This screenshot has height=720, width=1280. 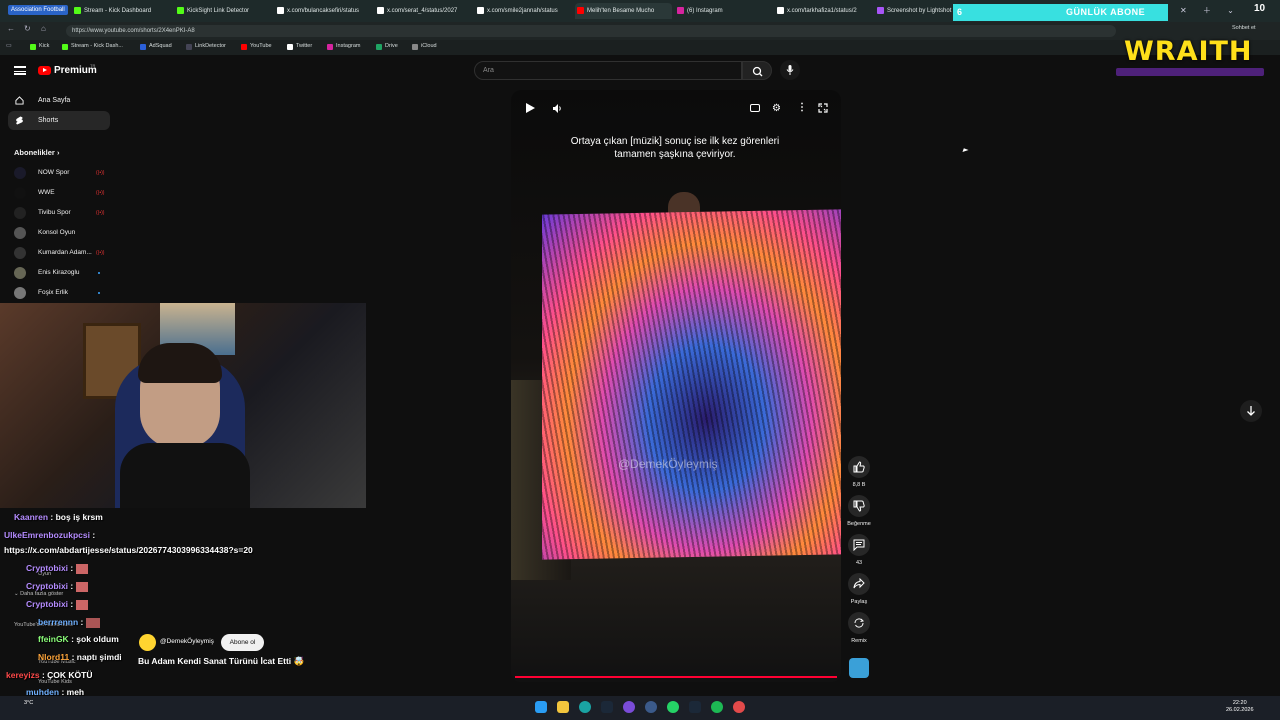 What do you see at coordinates (757, 70) in the screenshot?
I see `search-button` at bounding box center [757, 70].